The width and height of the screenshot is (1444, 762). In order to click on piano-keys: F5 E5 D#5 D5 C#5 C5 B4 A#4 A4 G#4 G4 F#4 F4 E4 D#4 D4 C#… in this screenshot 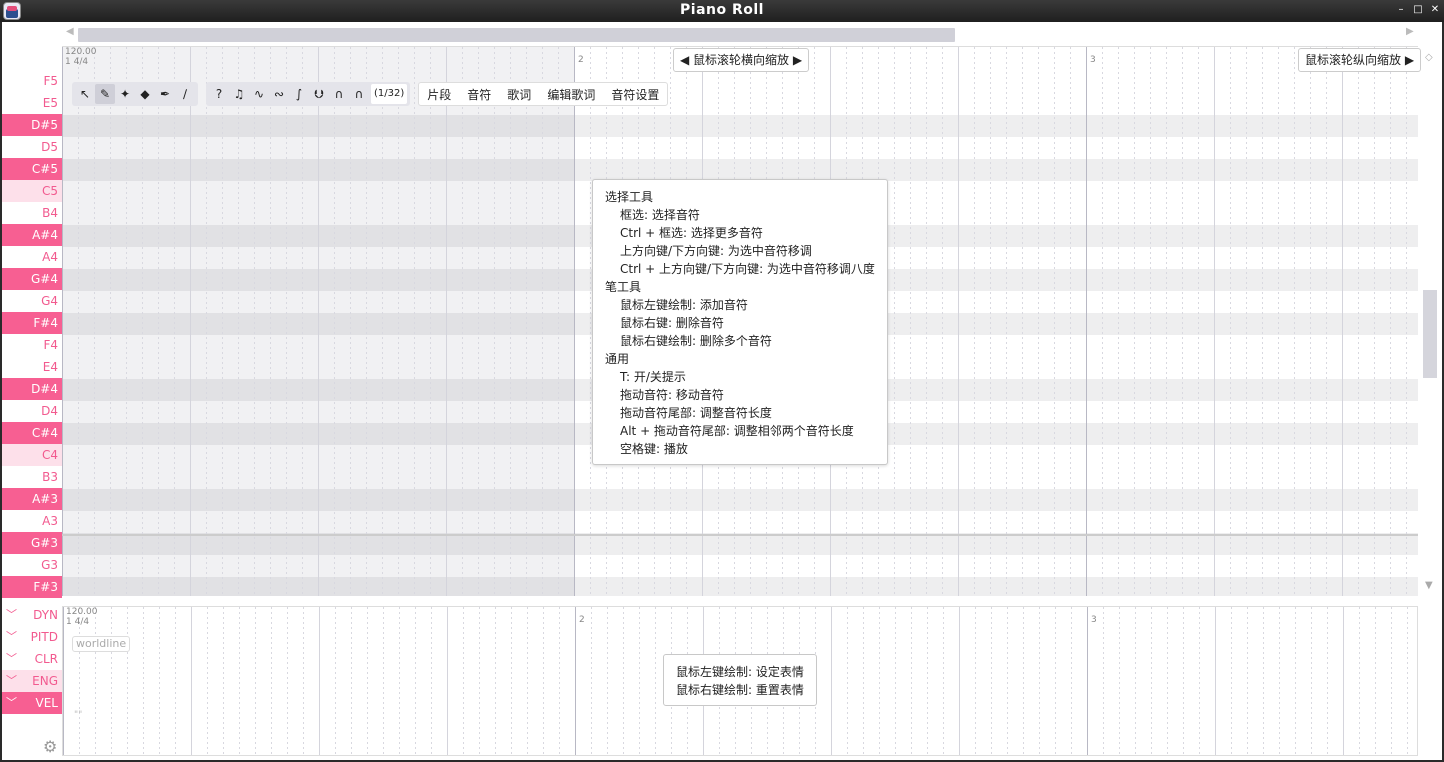, I will do `click(32, 334)`.